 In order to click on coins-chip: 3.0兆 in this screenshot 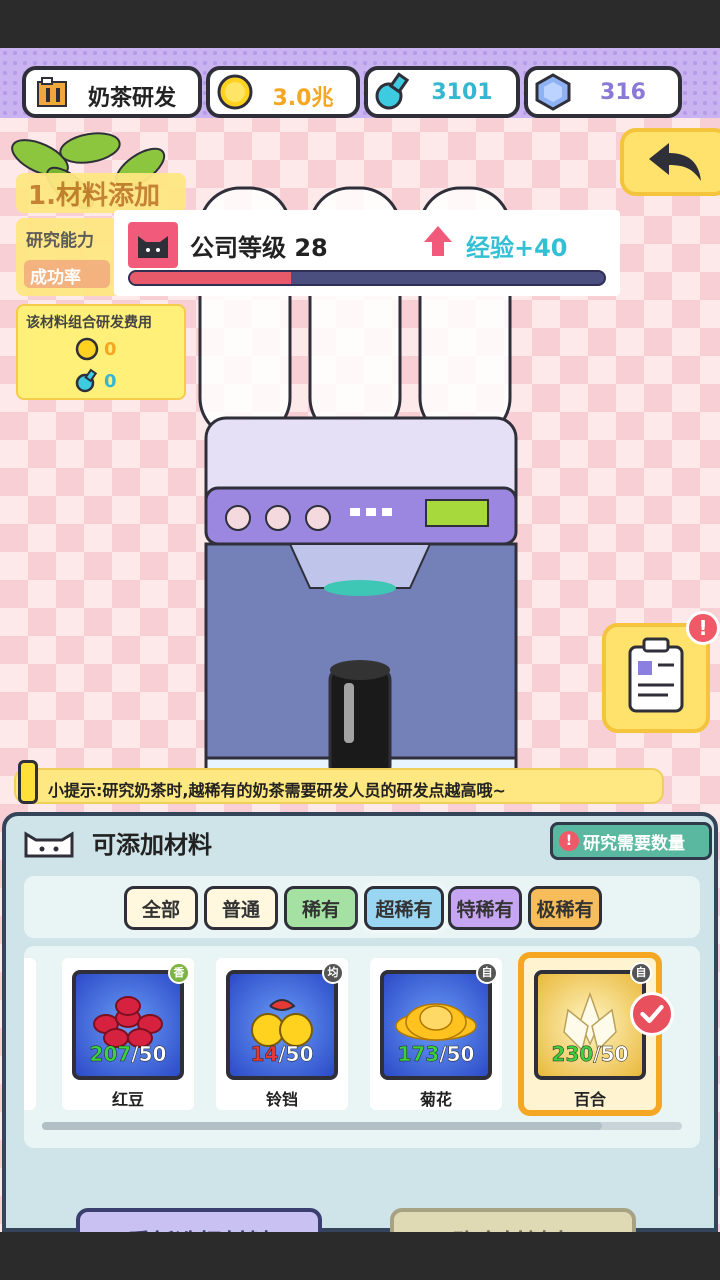, I will do `click(283, 92)`.